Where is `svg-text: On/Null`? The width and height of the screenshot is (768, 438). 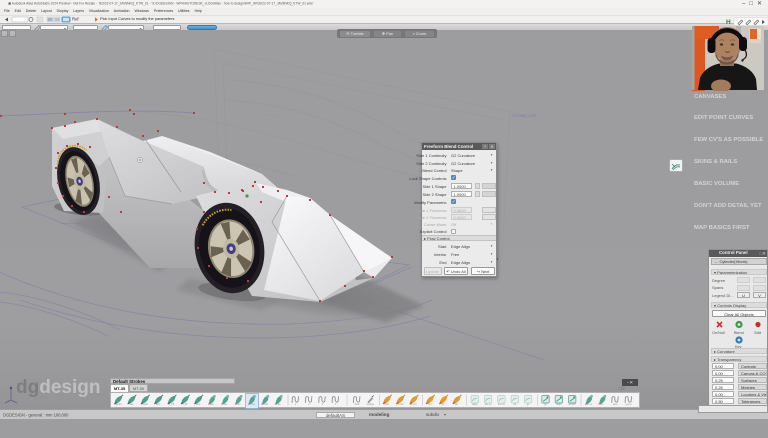
svg-text: On/Null is located at coordinates (718, 333).